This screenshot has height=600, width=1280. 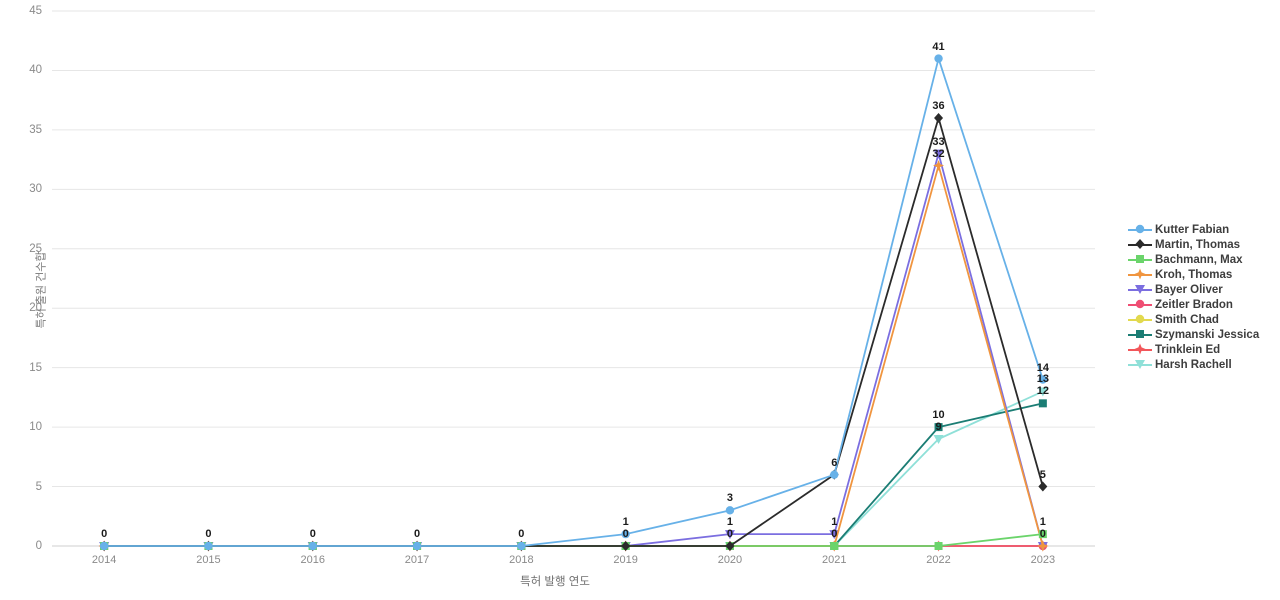 I want to click on legend-item: Trinklein Ed, so click(x=1203, y=349).